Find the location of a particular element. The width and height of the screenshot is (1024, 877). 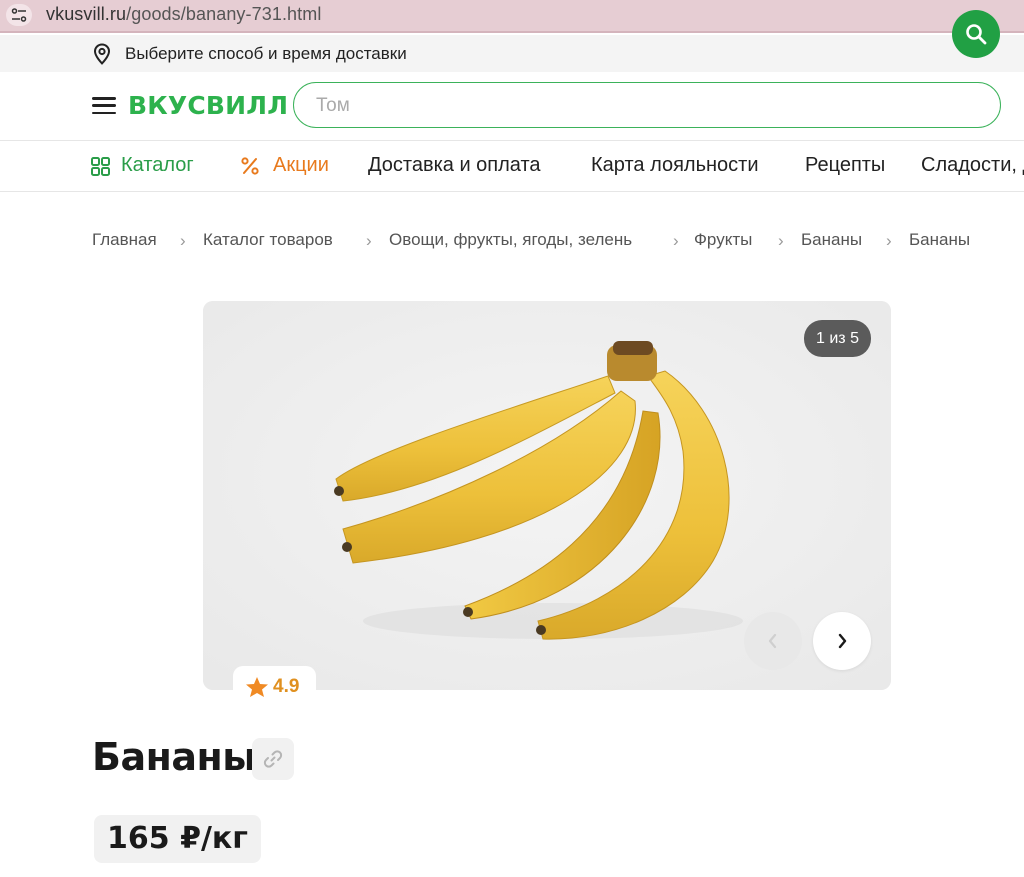

gallery-next-button is located at coordinates (842, 641).